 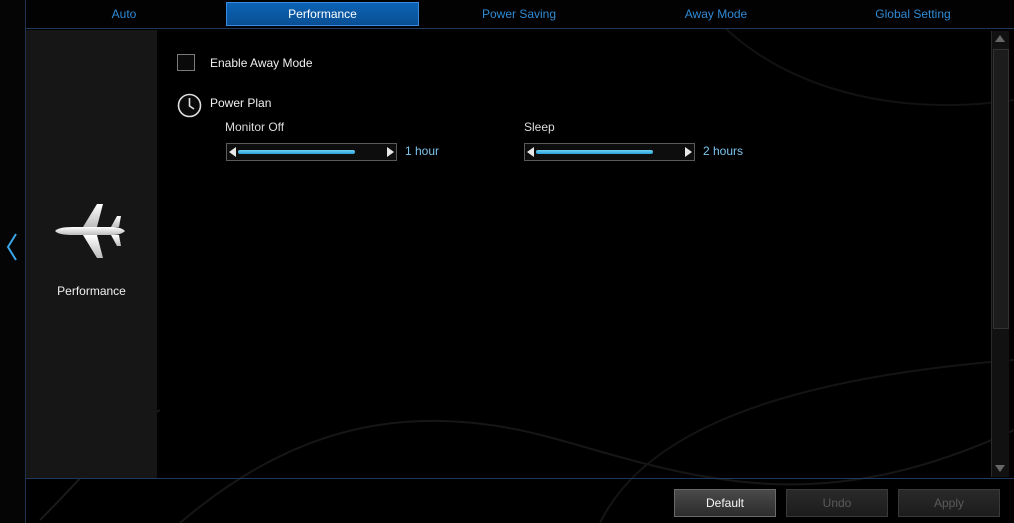 What do you see at coordinates (91, 291) in the screenshot?
I see `mode-label: Performance` at bounding box center [91, 291].